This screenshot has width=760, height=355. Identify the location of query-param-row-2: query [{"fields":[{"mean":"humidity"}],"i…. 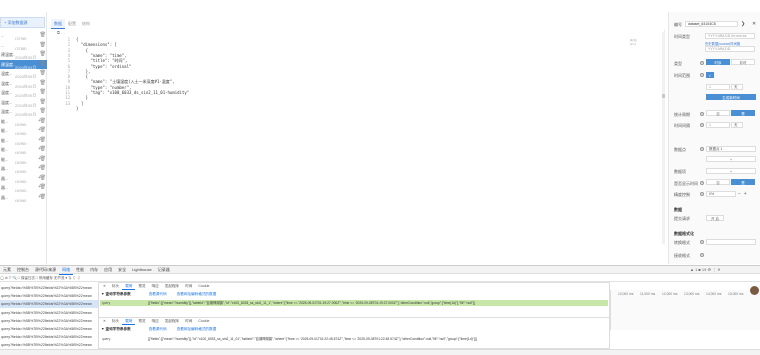
(354, 339).